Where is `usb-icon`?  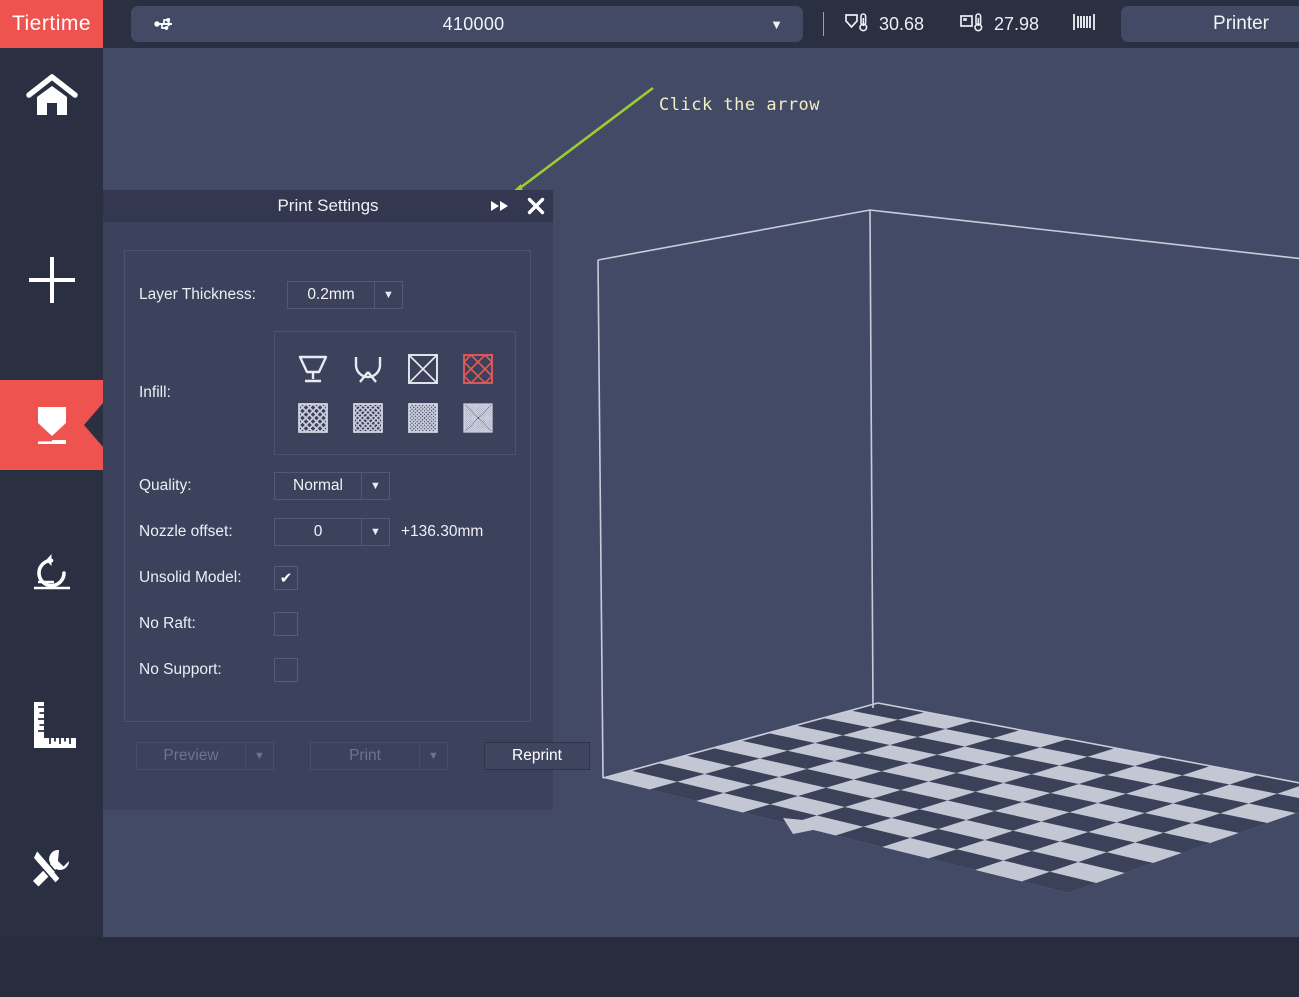 usb-icon is located at coordinates (166, 24).